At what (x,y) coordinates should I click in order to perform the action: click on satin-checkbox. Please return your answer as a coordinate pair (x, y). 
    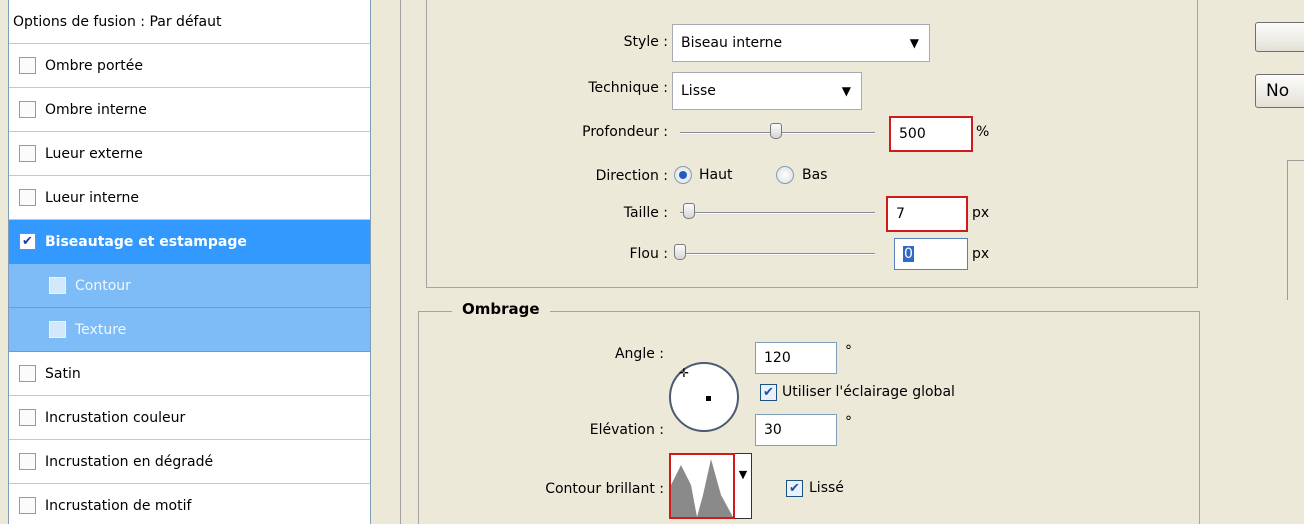
    Looking at the image, I should click on (27, 373).